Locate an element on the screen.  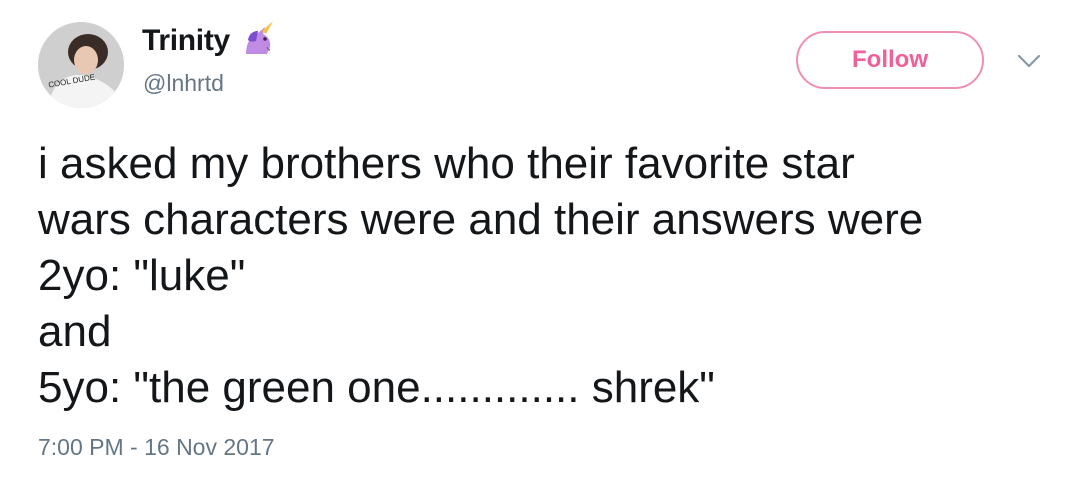
chevron-down-icon is located at coordinates (1029, 61).